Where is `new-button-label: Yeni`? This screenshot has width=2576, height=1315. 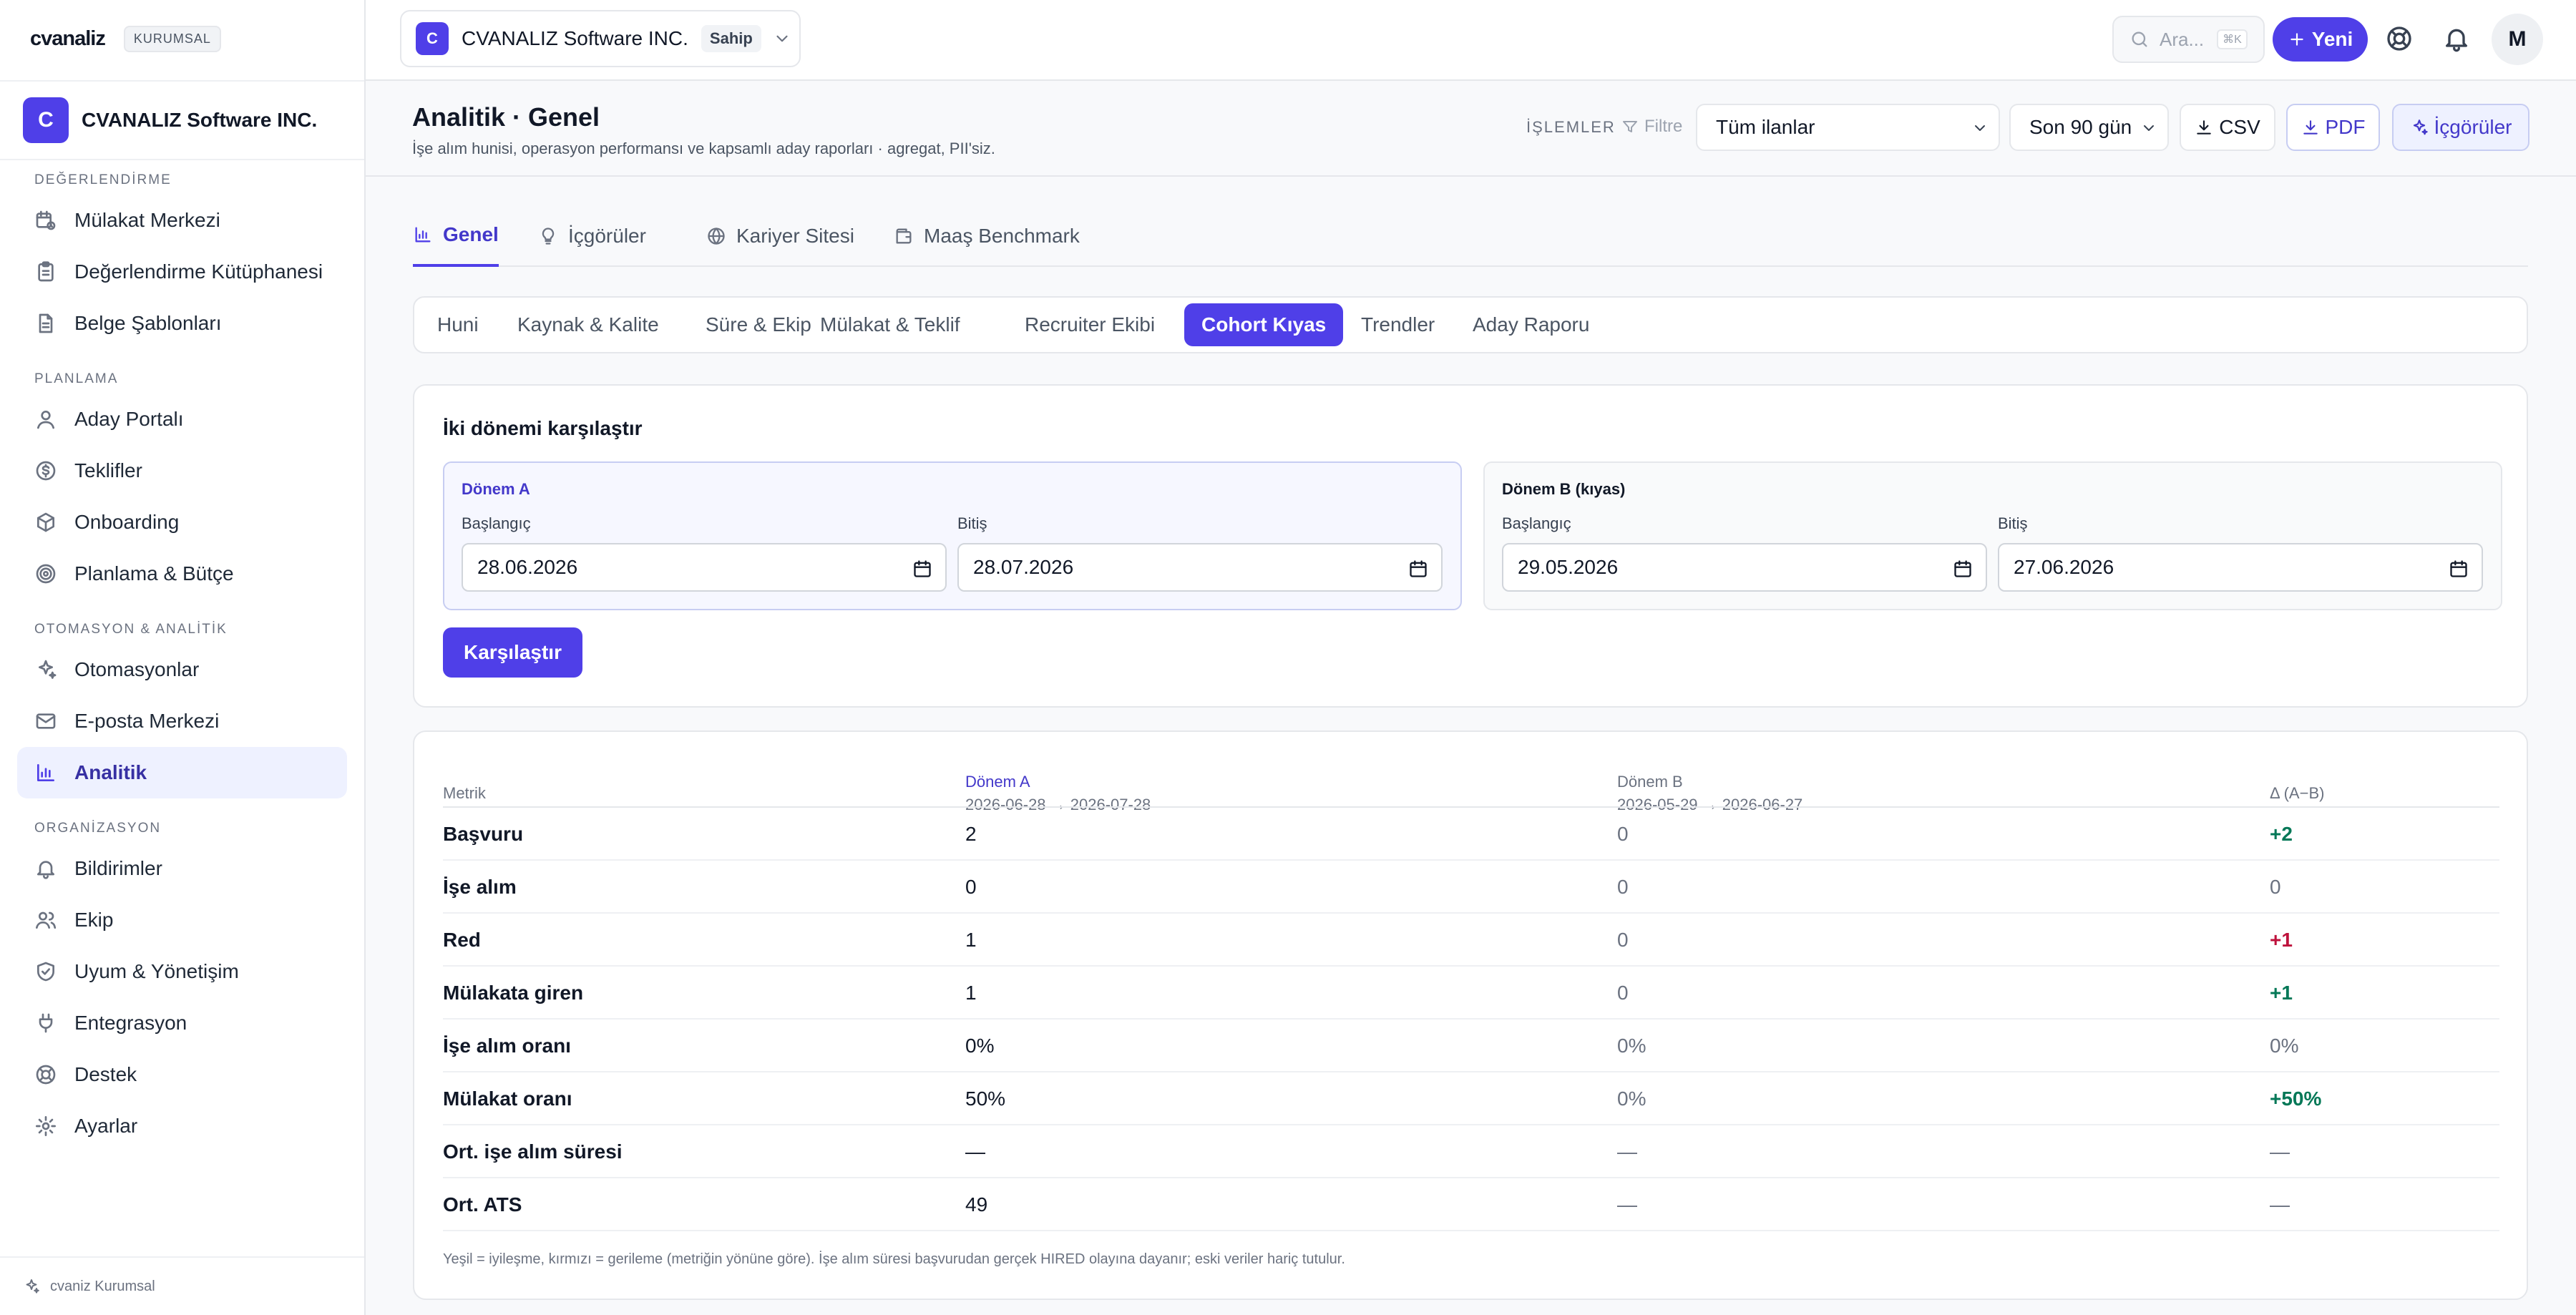
new-button-label: Yeni is located at coordinates (2332, 39).